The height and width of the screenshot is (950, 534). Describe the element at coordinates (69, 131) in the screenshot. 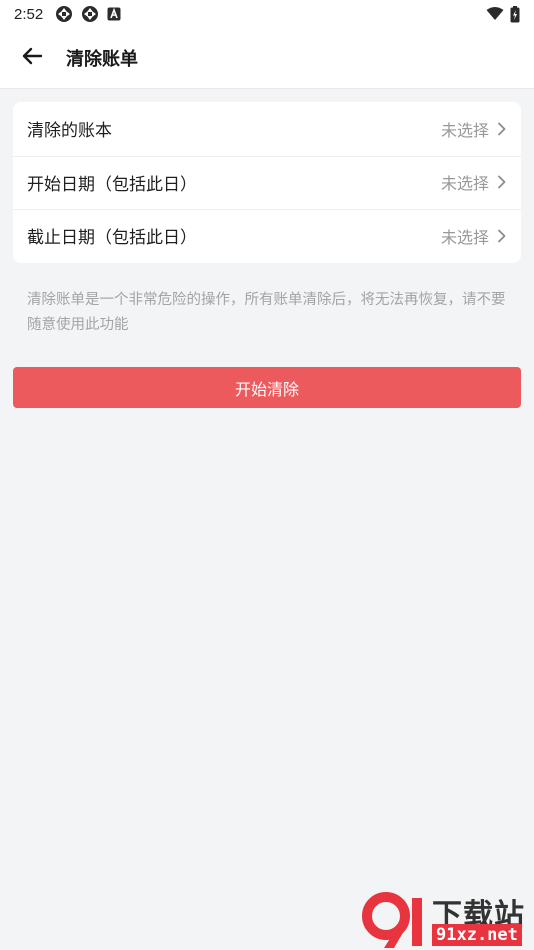

I see `row-label: 清除的账本` at that location.